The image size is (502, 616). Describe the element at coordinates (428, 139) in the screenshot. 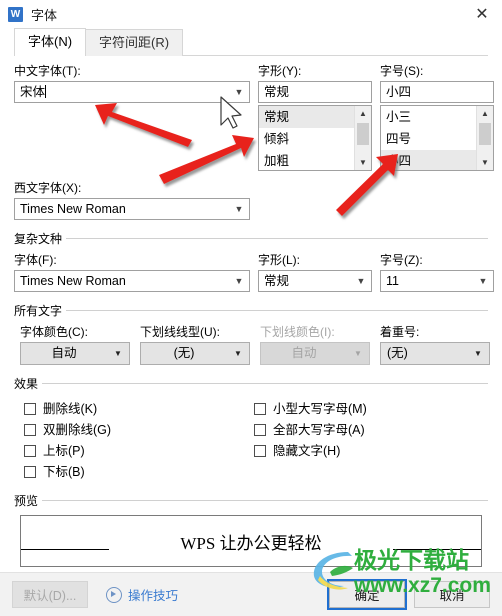

I see `list-item: 四号` at that location.